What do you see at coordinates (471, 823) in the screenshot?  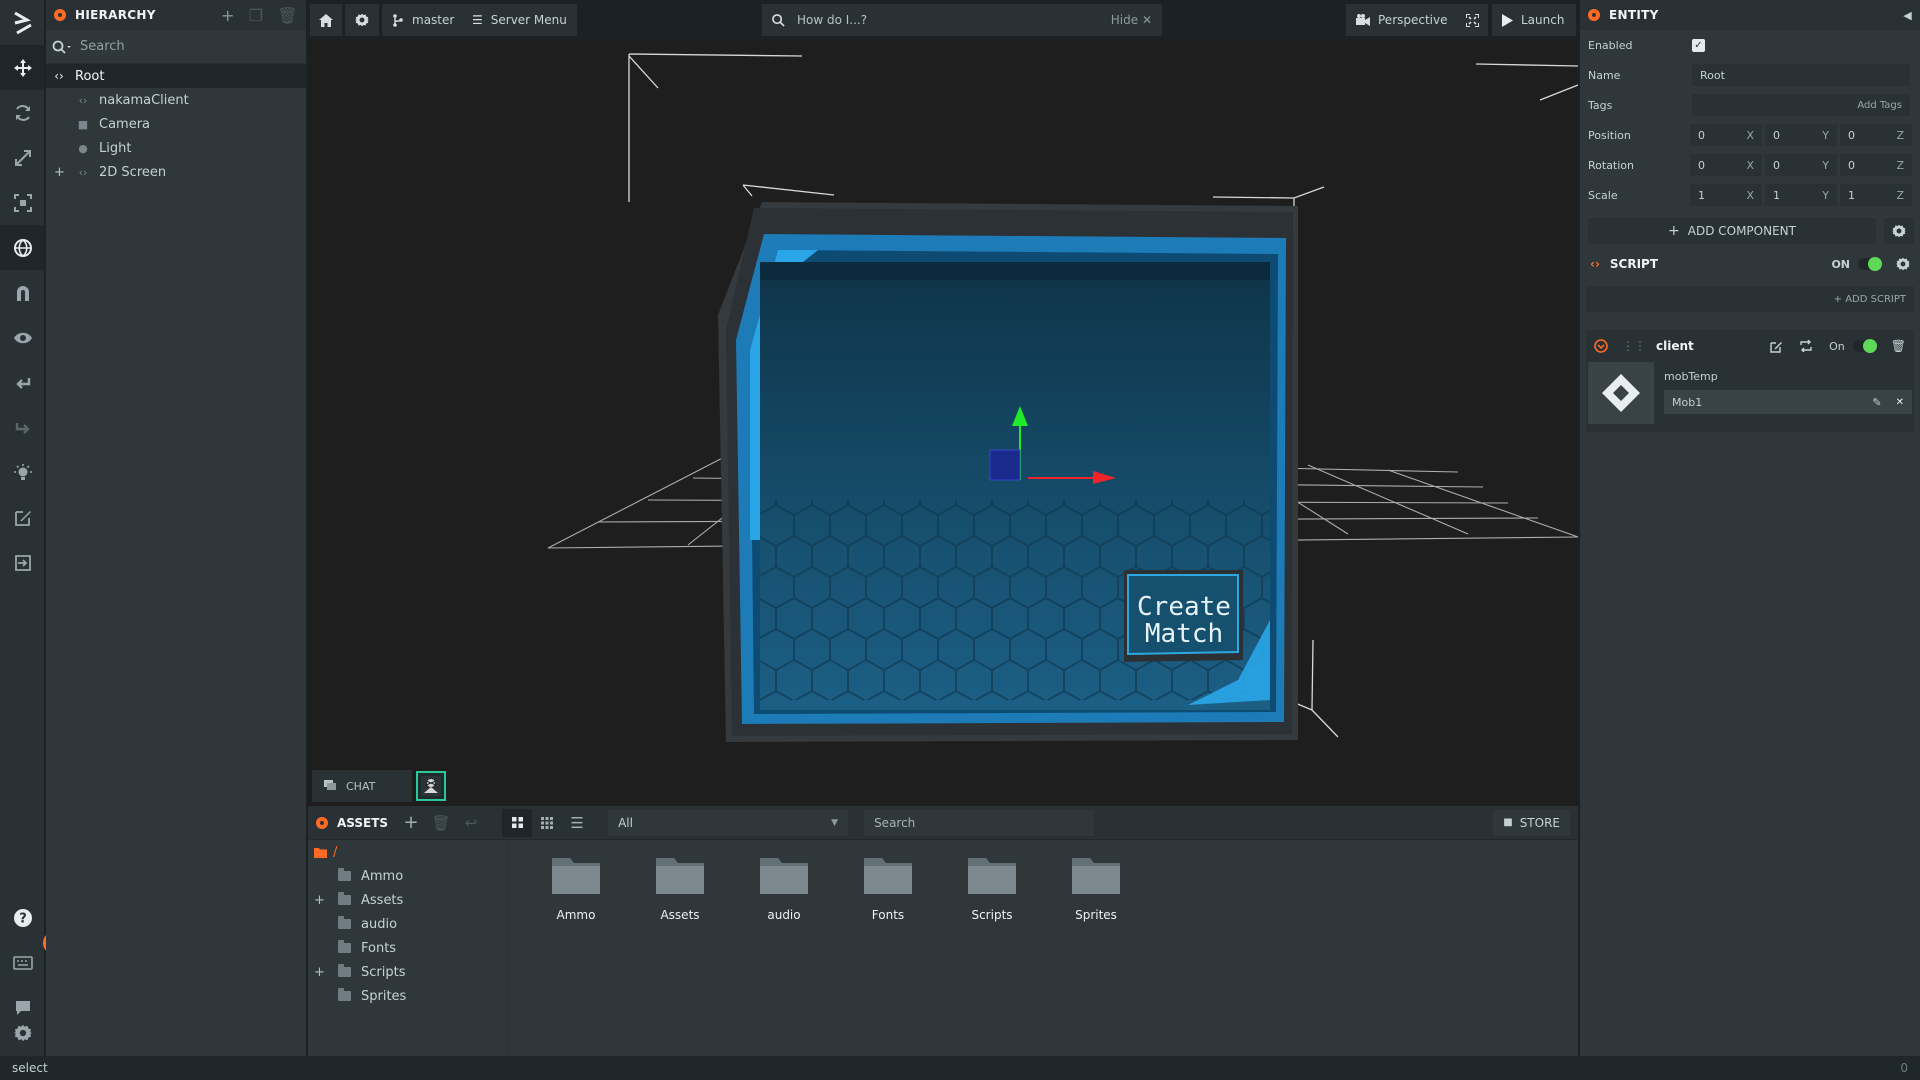 I see `undo-icon: ↩︎` at bounding box center [471, 823].